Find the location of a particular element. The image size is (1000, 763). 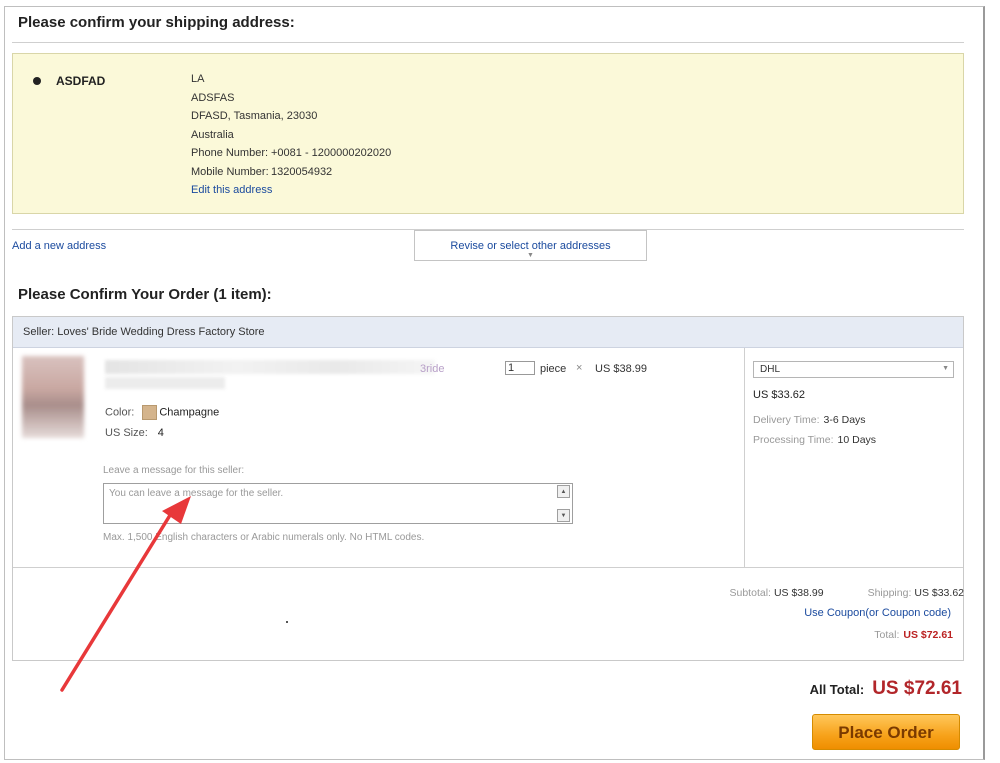

column-divider is located at coordinates (744, 458).